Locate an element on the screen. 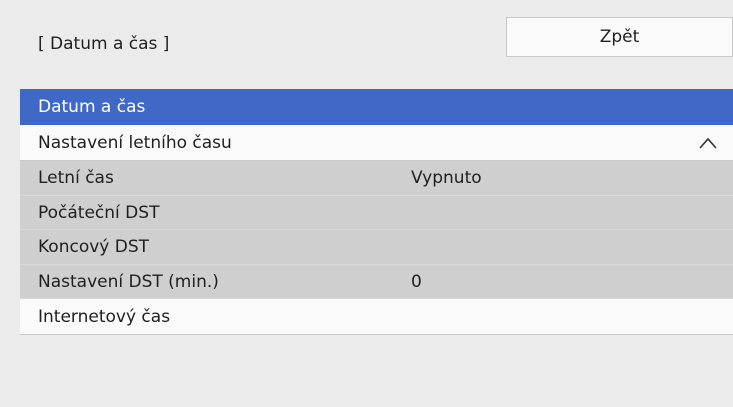 Image resolution: width=733 pixels, height=407 pixels. menu-item-internet-time: Internetový čas is located at coordinates (376, 317).